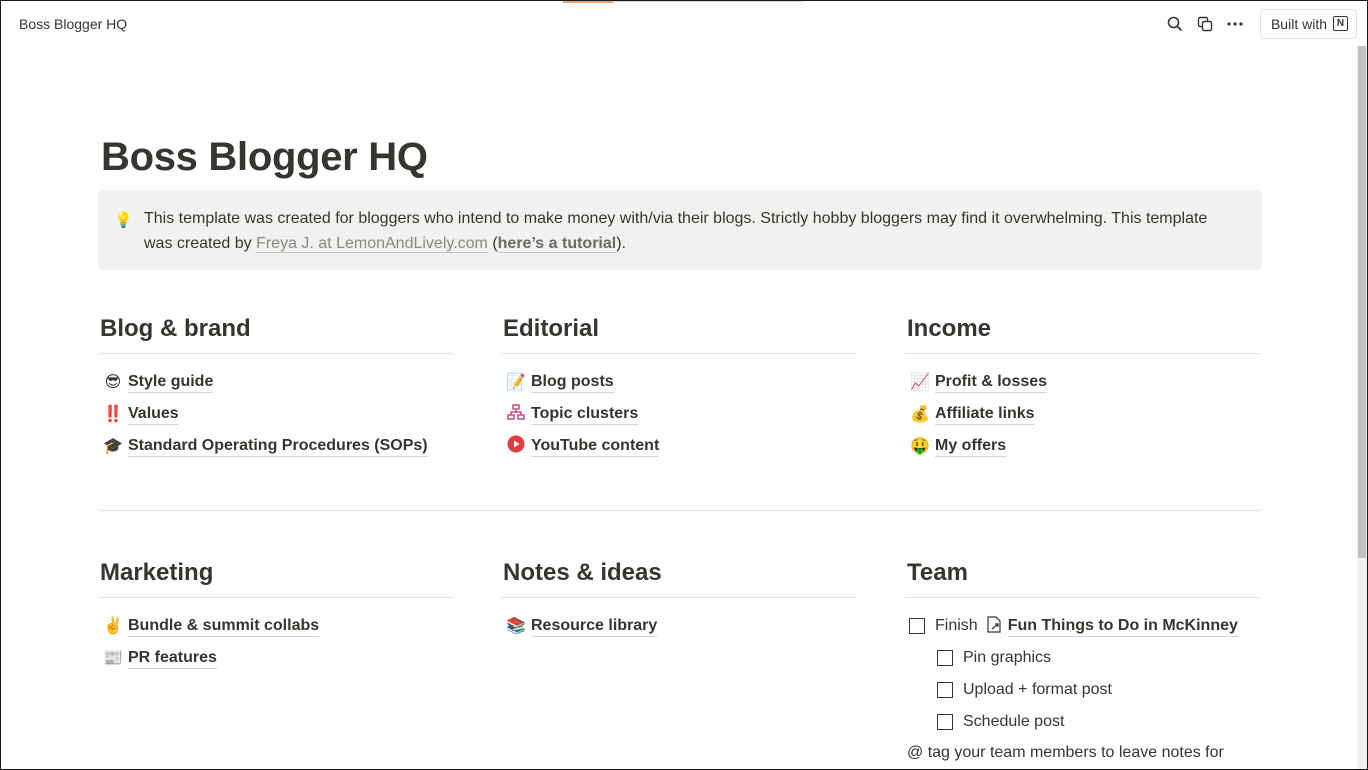  What do you see at coordinates (588, 2) in the screenshot?
I see `loading-accent` at bounding box center [588, 2].